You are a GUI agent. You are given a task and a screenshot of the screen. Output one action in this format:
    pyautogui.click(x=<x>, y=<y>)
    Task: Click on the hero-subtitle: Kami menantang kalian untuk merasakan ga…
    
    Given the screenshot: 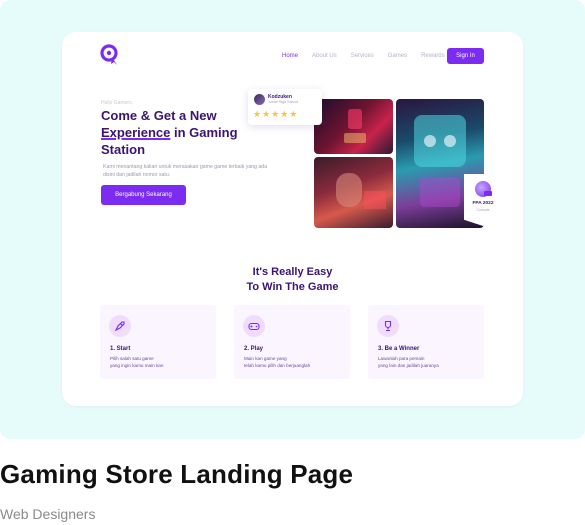 What is the action you would take?
    pyautogui.click(x=185, y=171)
    